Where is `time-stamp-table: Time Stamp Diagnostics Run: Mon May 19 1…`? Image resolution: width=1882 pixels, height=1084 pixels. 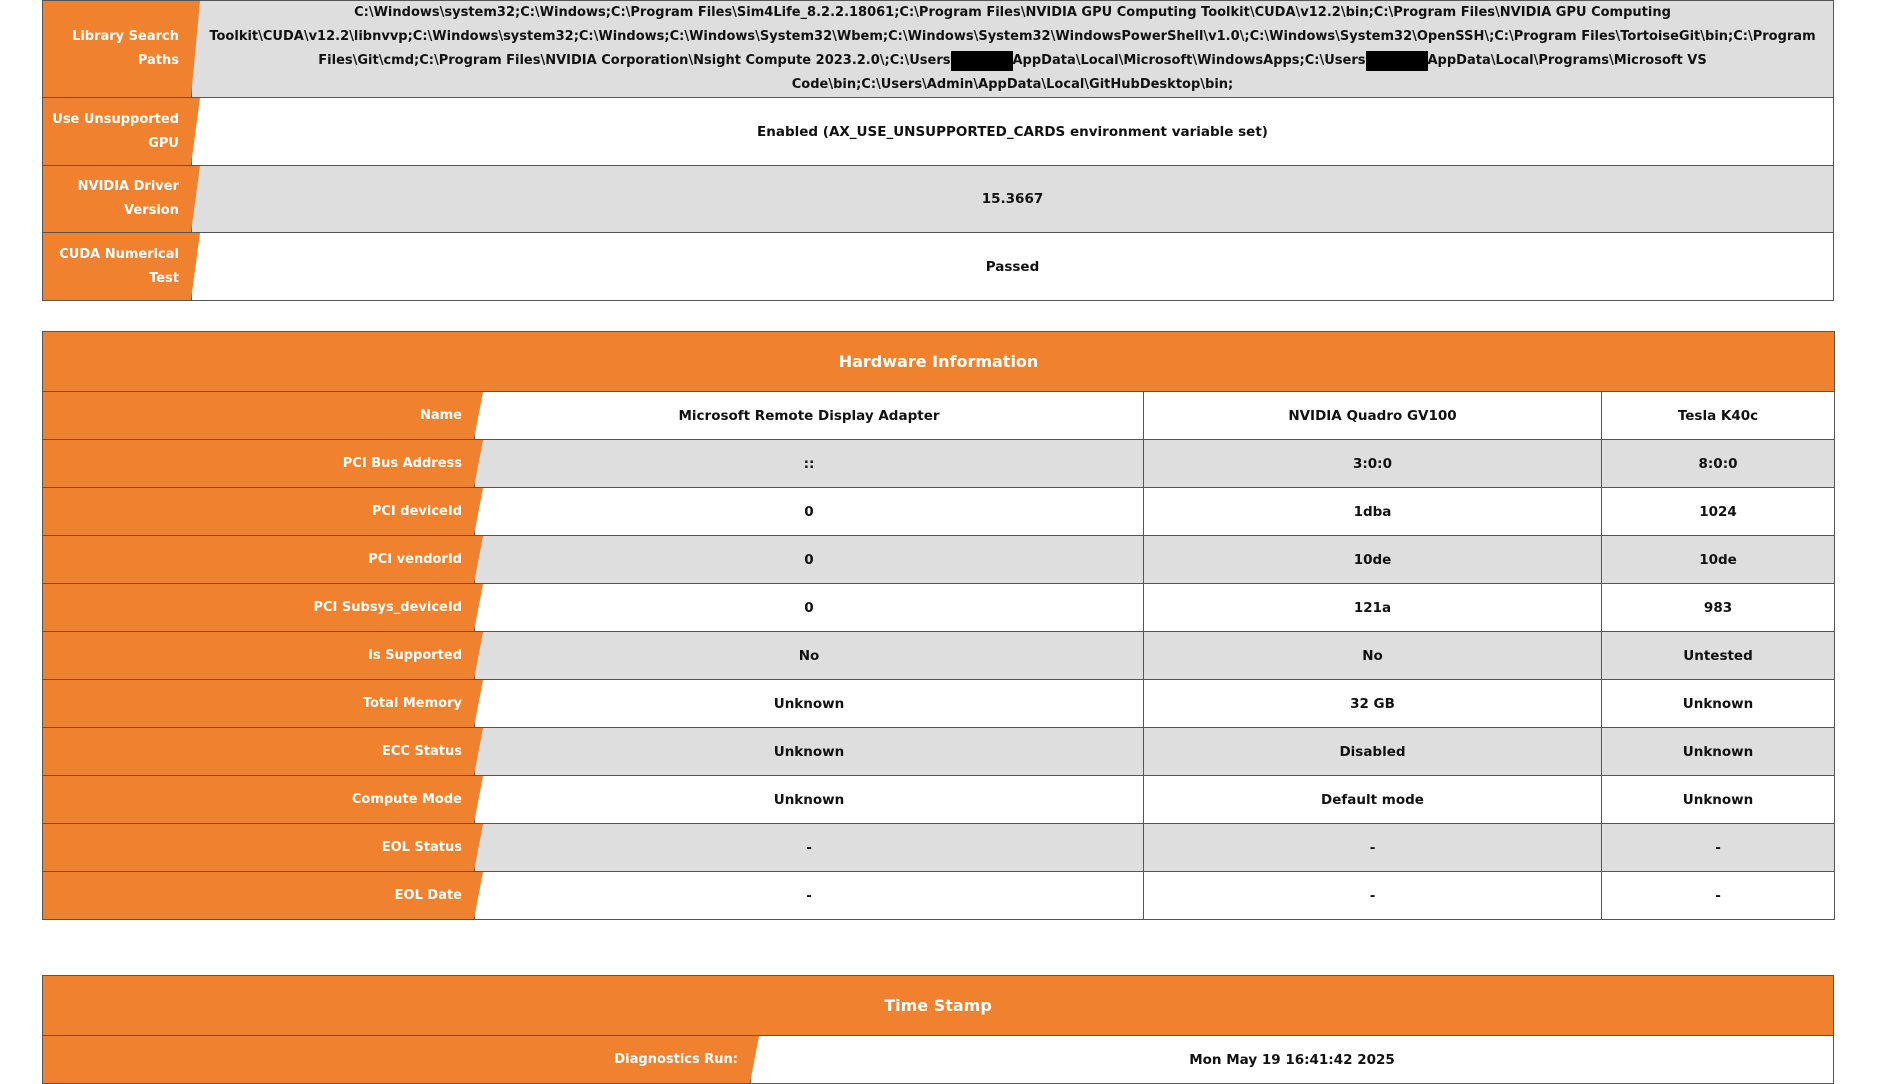
time-stamp-table: Time Stamp Diagnostics Run: Mon May 19 1… is located at coordinates (938, 1029).